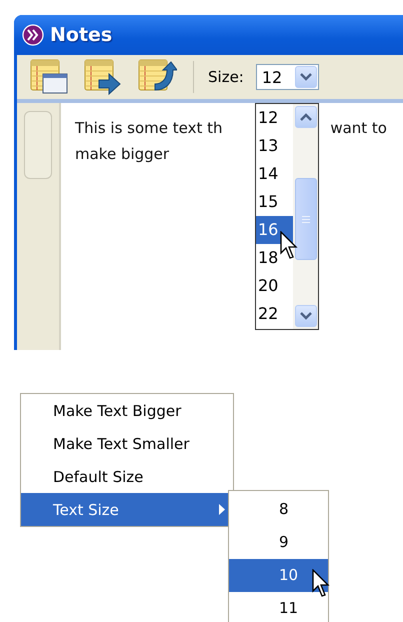 This screenshot has height=622, width=403. I want to click on size-option: 18, so click(274, 258).